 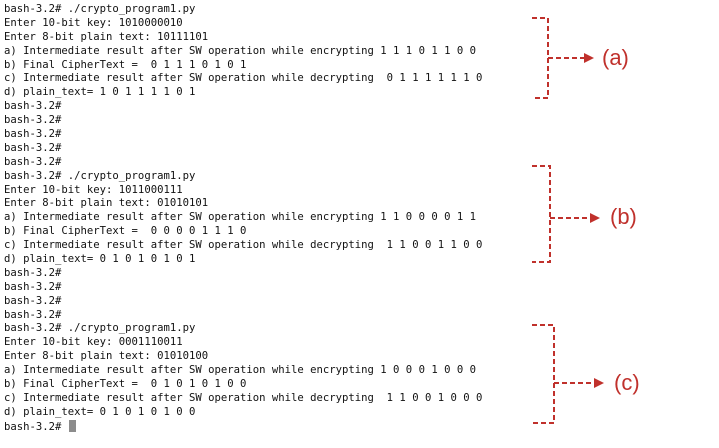 What do you see at coordinates (627, 382) in the screenshot?
I see `annotation-label-c: (c)` at bounding box center [627, 382].